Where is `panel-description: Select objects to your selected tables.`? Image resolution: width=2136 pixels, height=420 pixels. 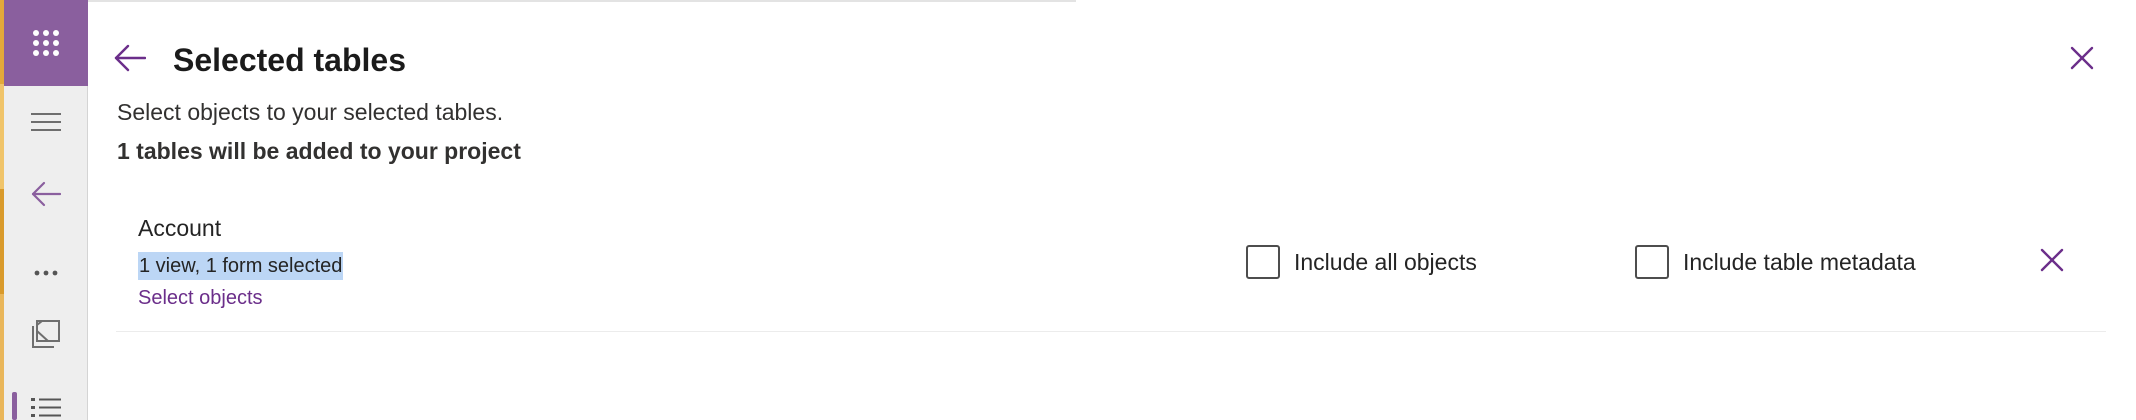 panel-description: Select objects to your selected tables. is located at coordinates (310, 112).